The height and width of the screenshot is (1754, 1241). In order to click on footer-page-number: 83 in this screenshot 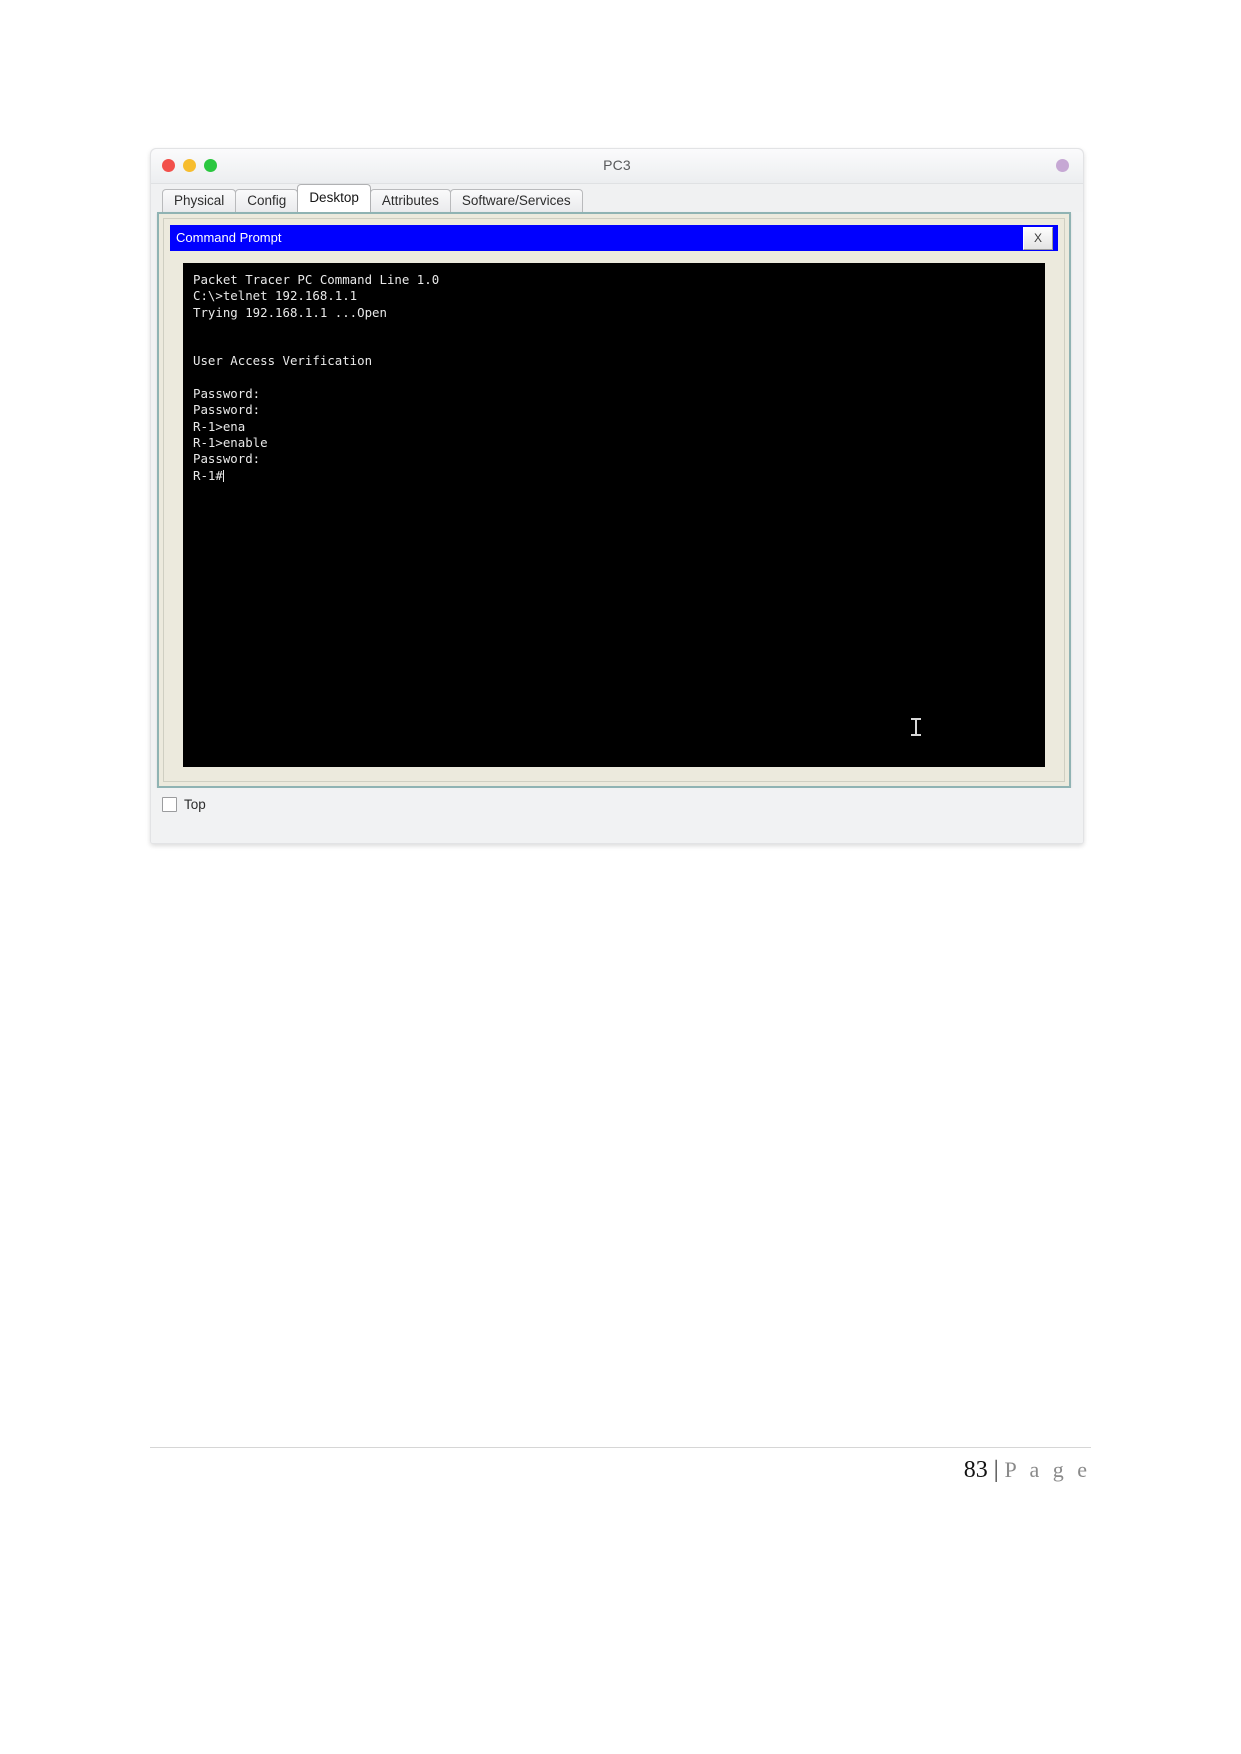, I will do `click(975, 1470)`.